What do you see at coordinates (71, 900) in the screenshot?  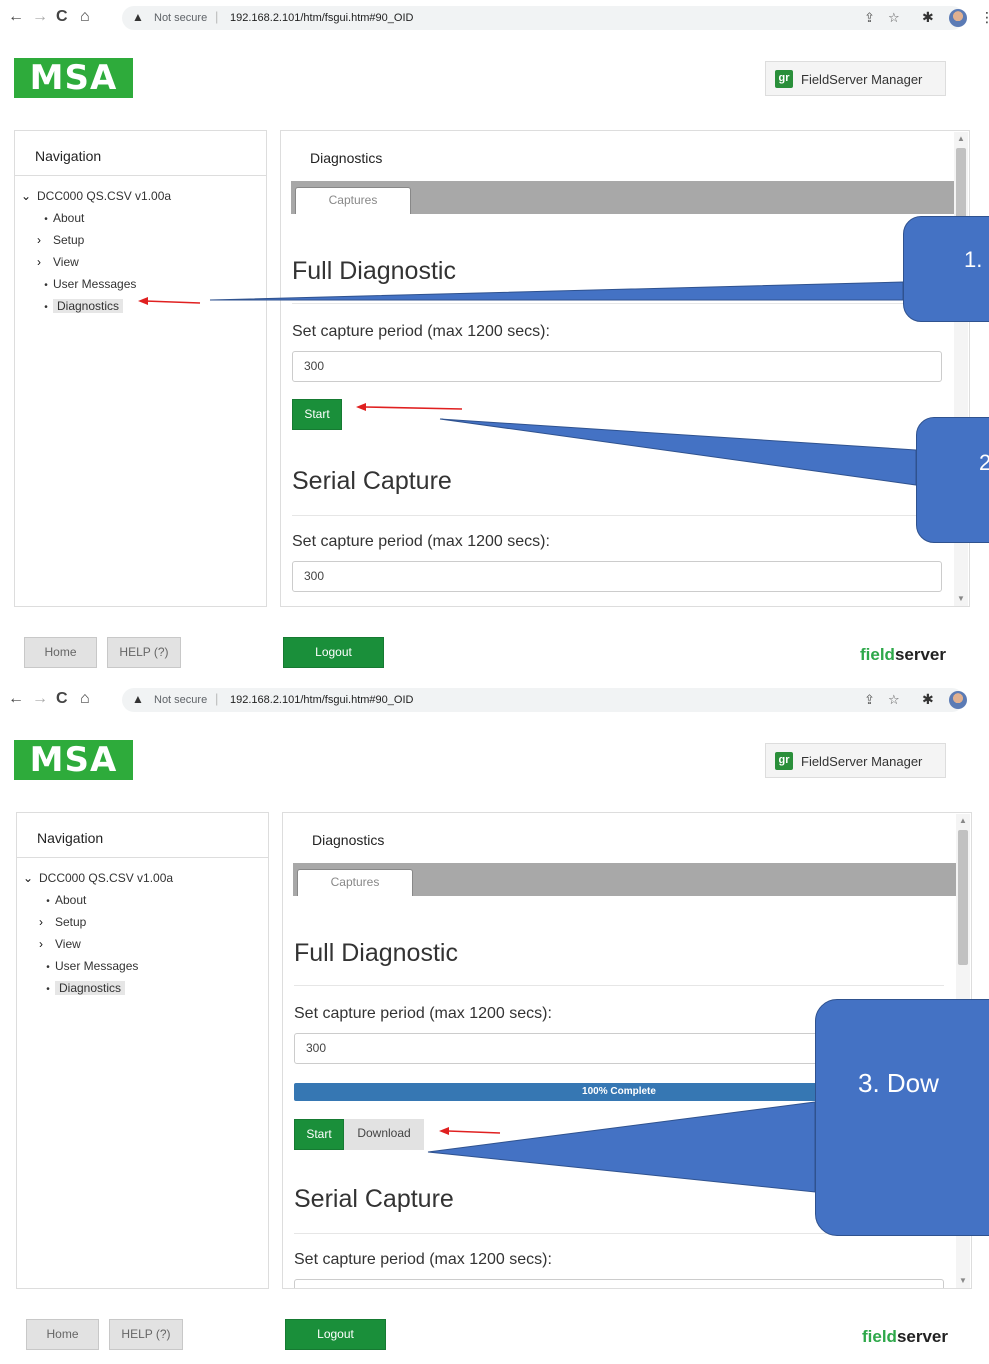 I see `sidebar-item-label: About` at bounding box center [71, 900].